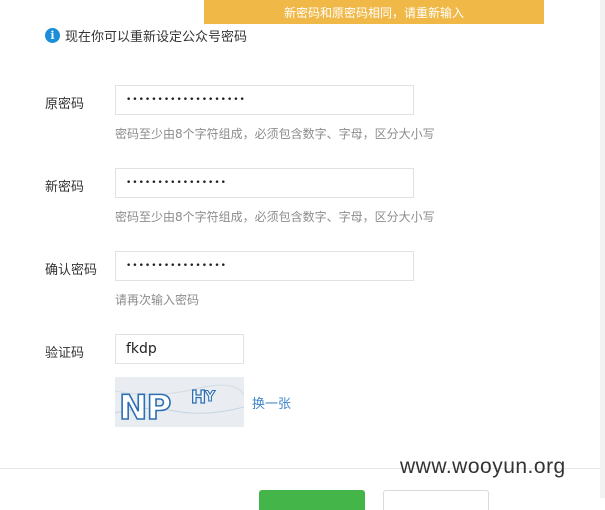  I want to click on old-password-label: 原密码, so click(65, 104).